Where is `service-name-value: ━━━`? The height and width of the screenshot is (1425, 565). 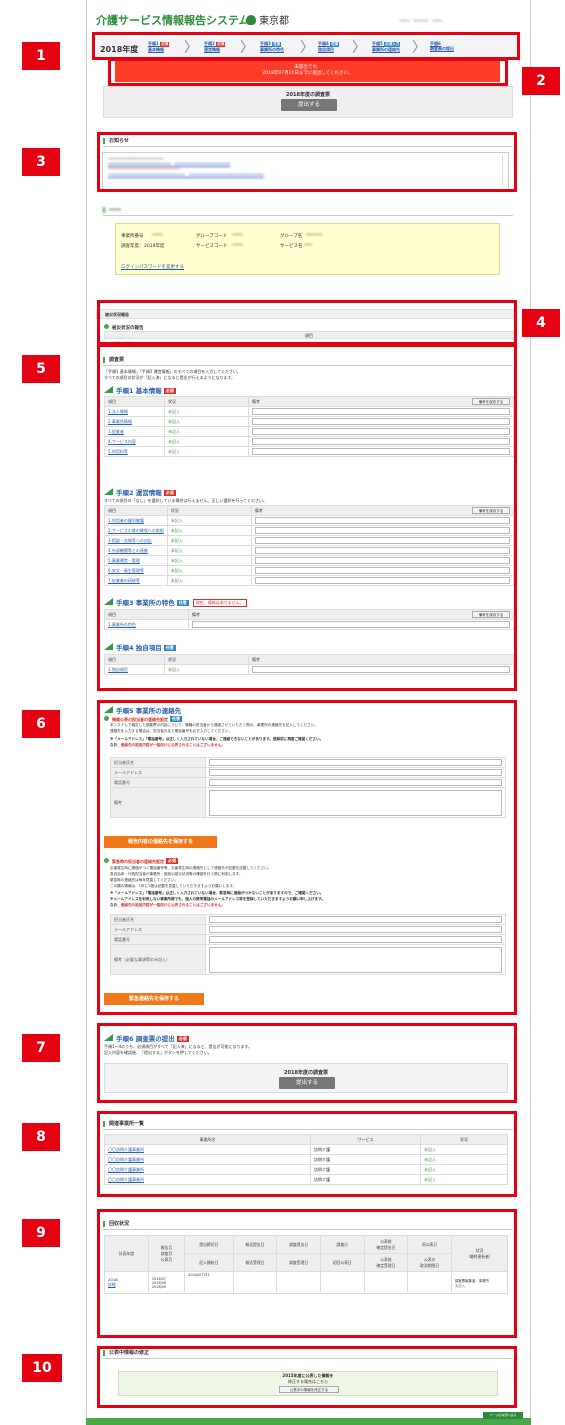
service-name-value: ━━━ is located at coordinates (308, 245).